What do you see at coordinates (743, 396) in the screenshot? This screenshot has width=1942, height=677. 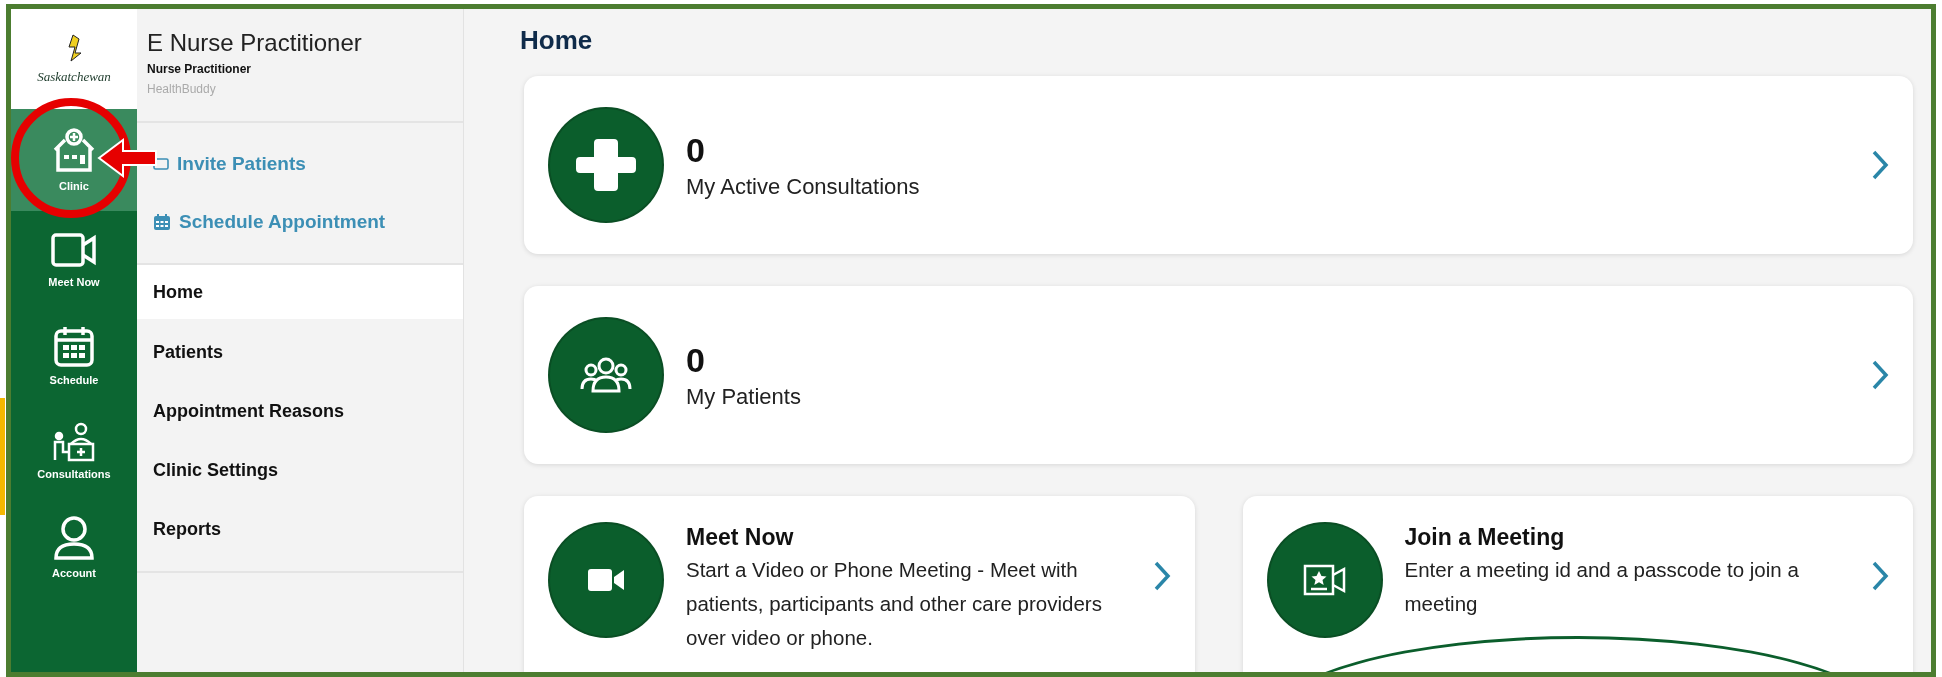 I see `card-label: My Patients` at bounding box center [743, 396].